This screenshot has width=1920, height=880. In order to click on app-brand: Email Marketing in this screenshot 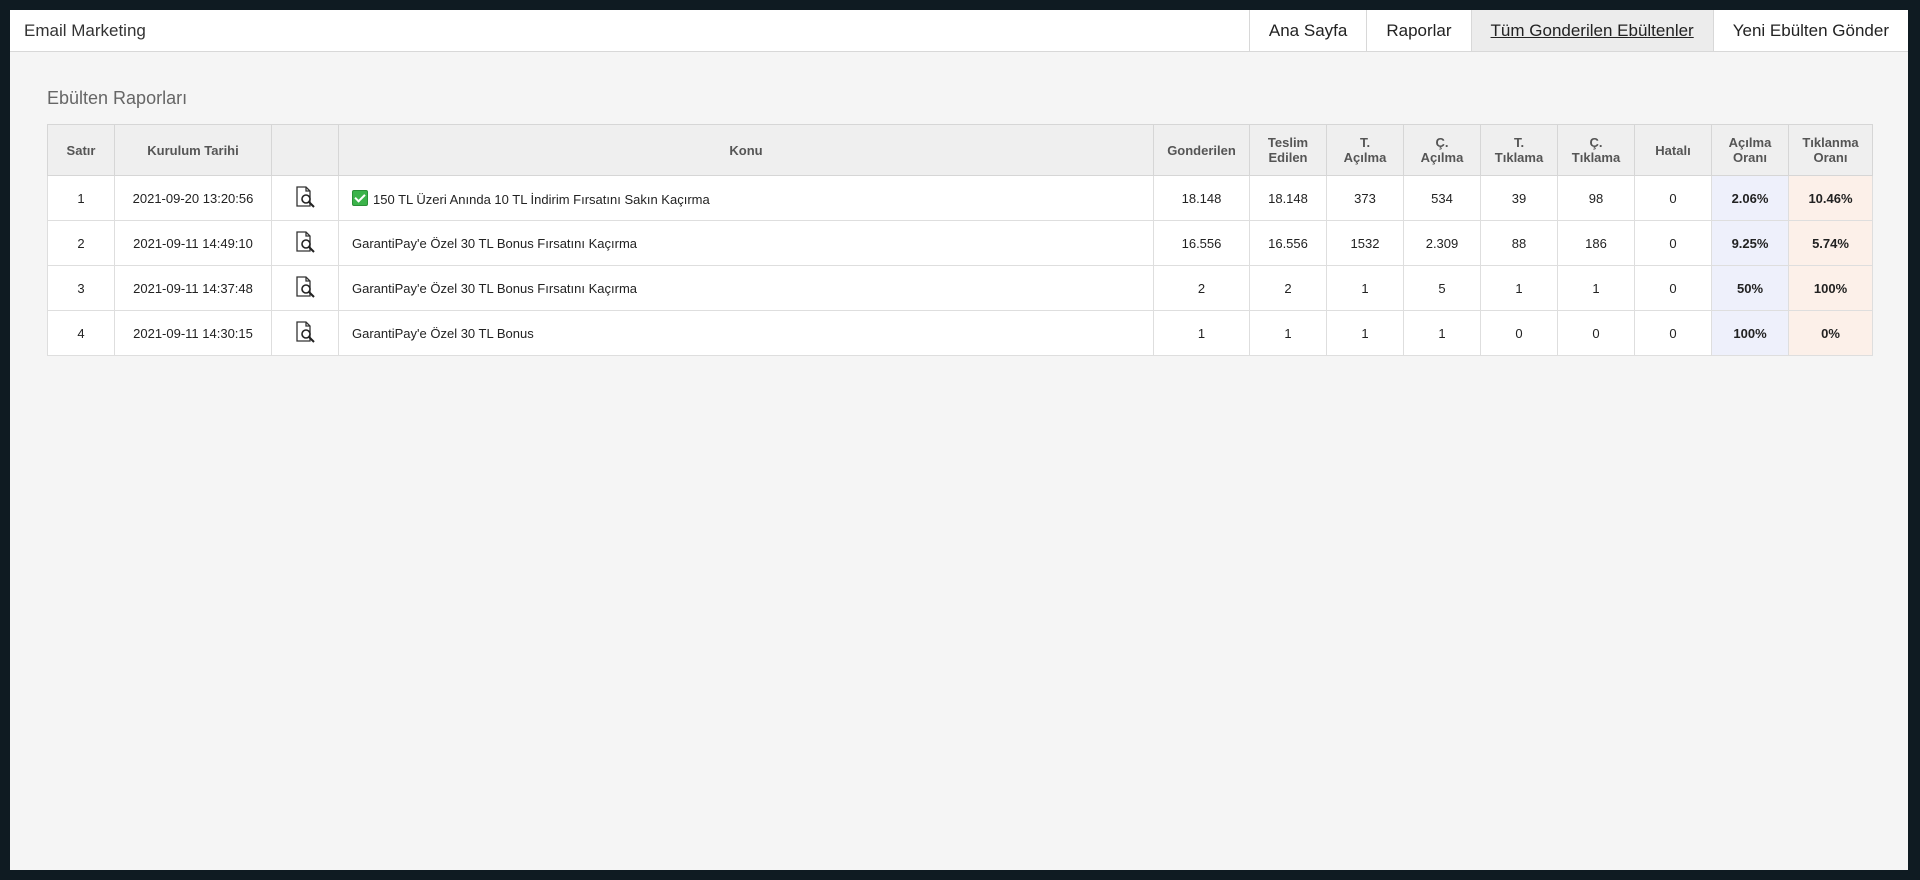, I will do `click(629, 30)`.